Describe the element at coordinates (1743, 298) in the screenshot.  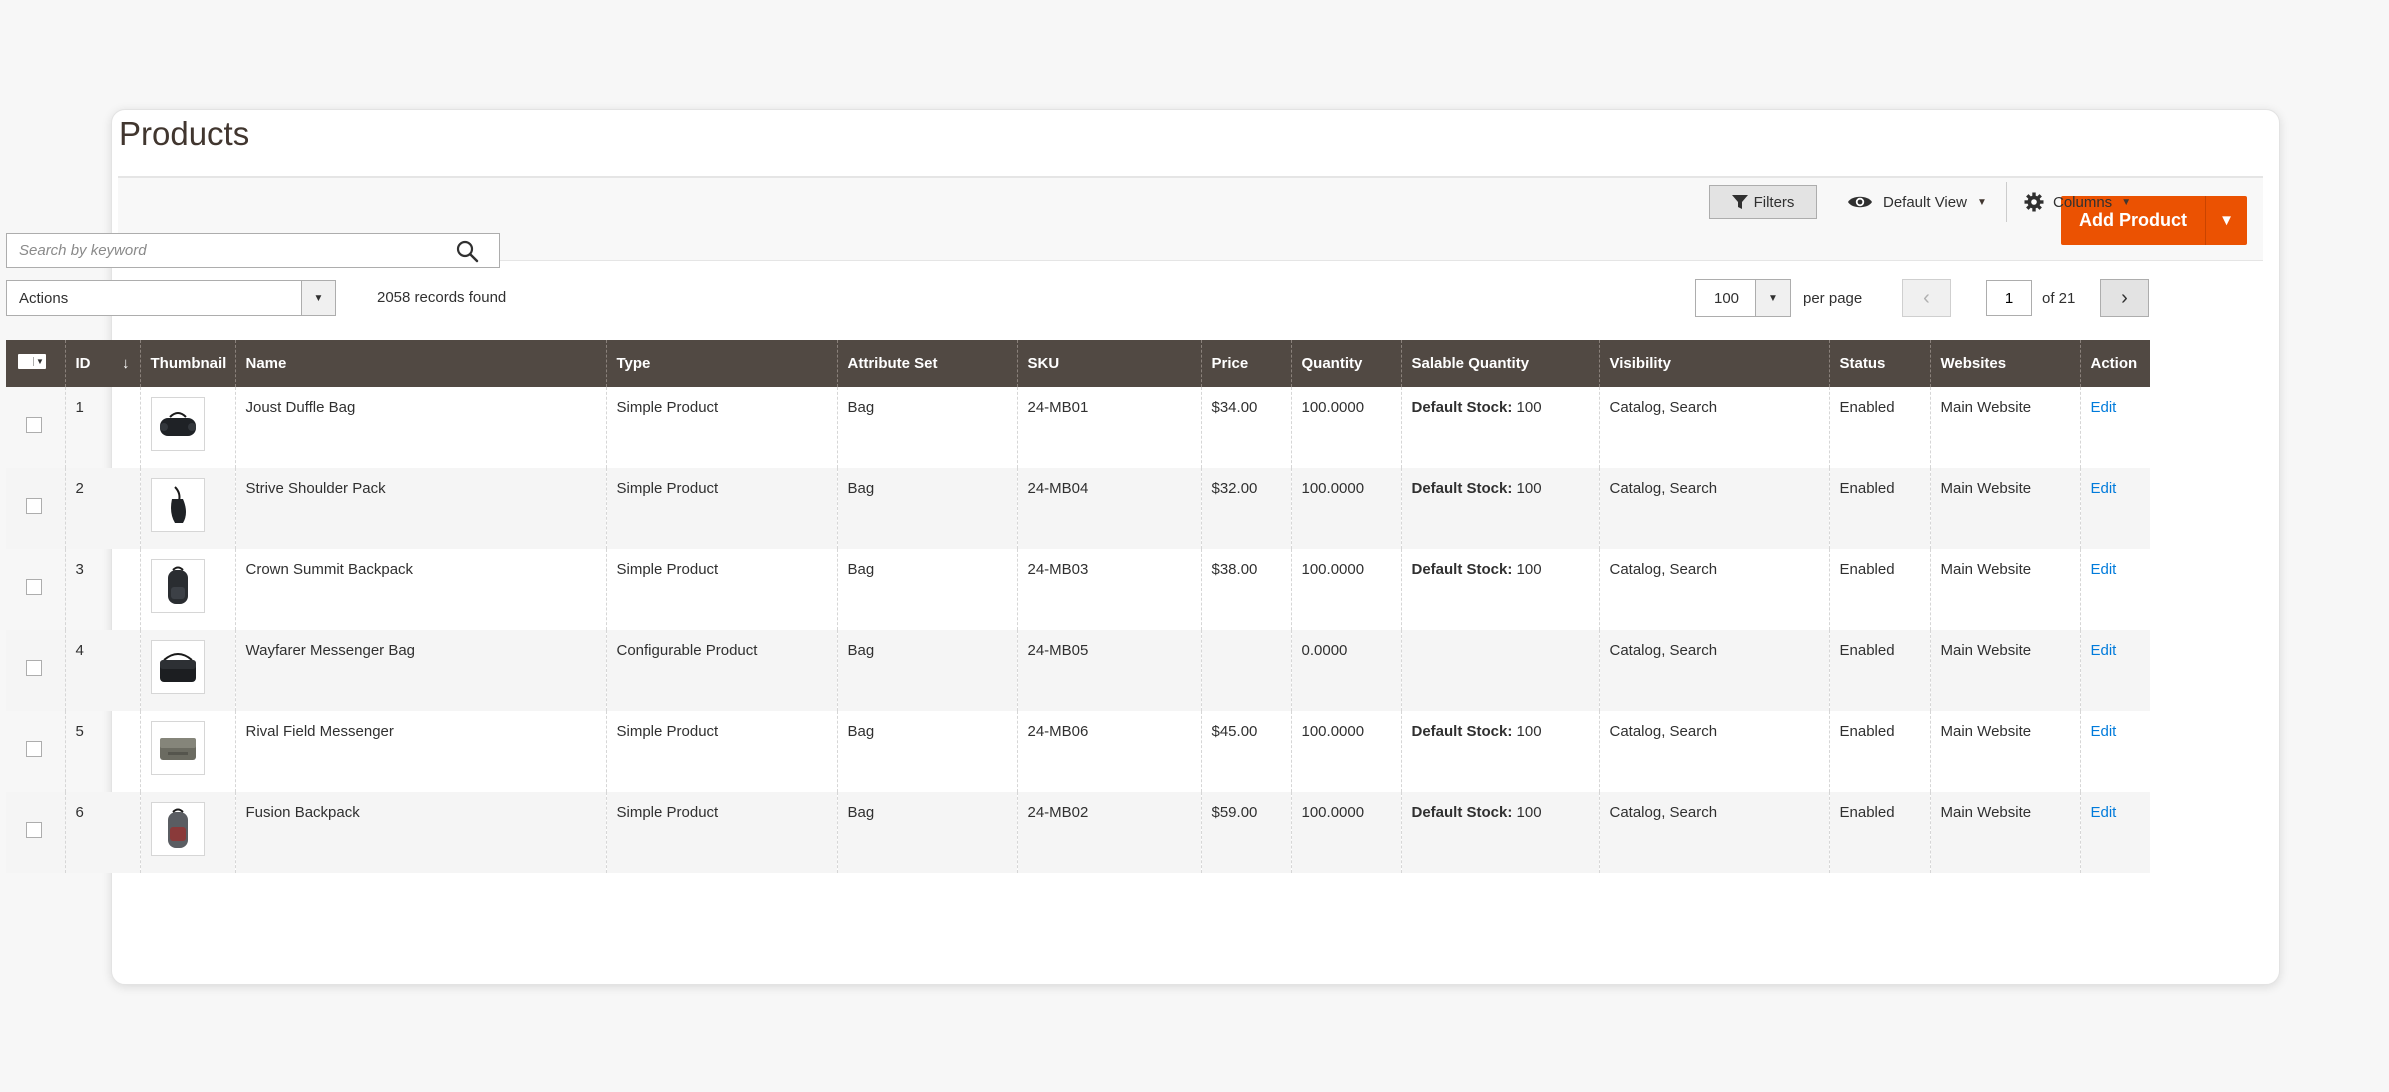
I see `per-page-select: 100 ▼` at that location.